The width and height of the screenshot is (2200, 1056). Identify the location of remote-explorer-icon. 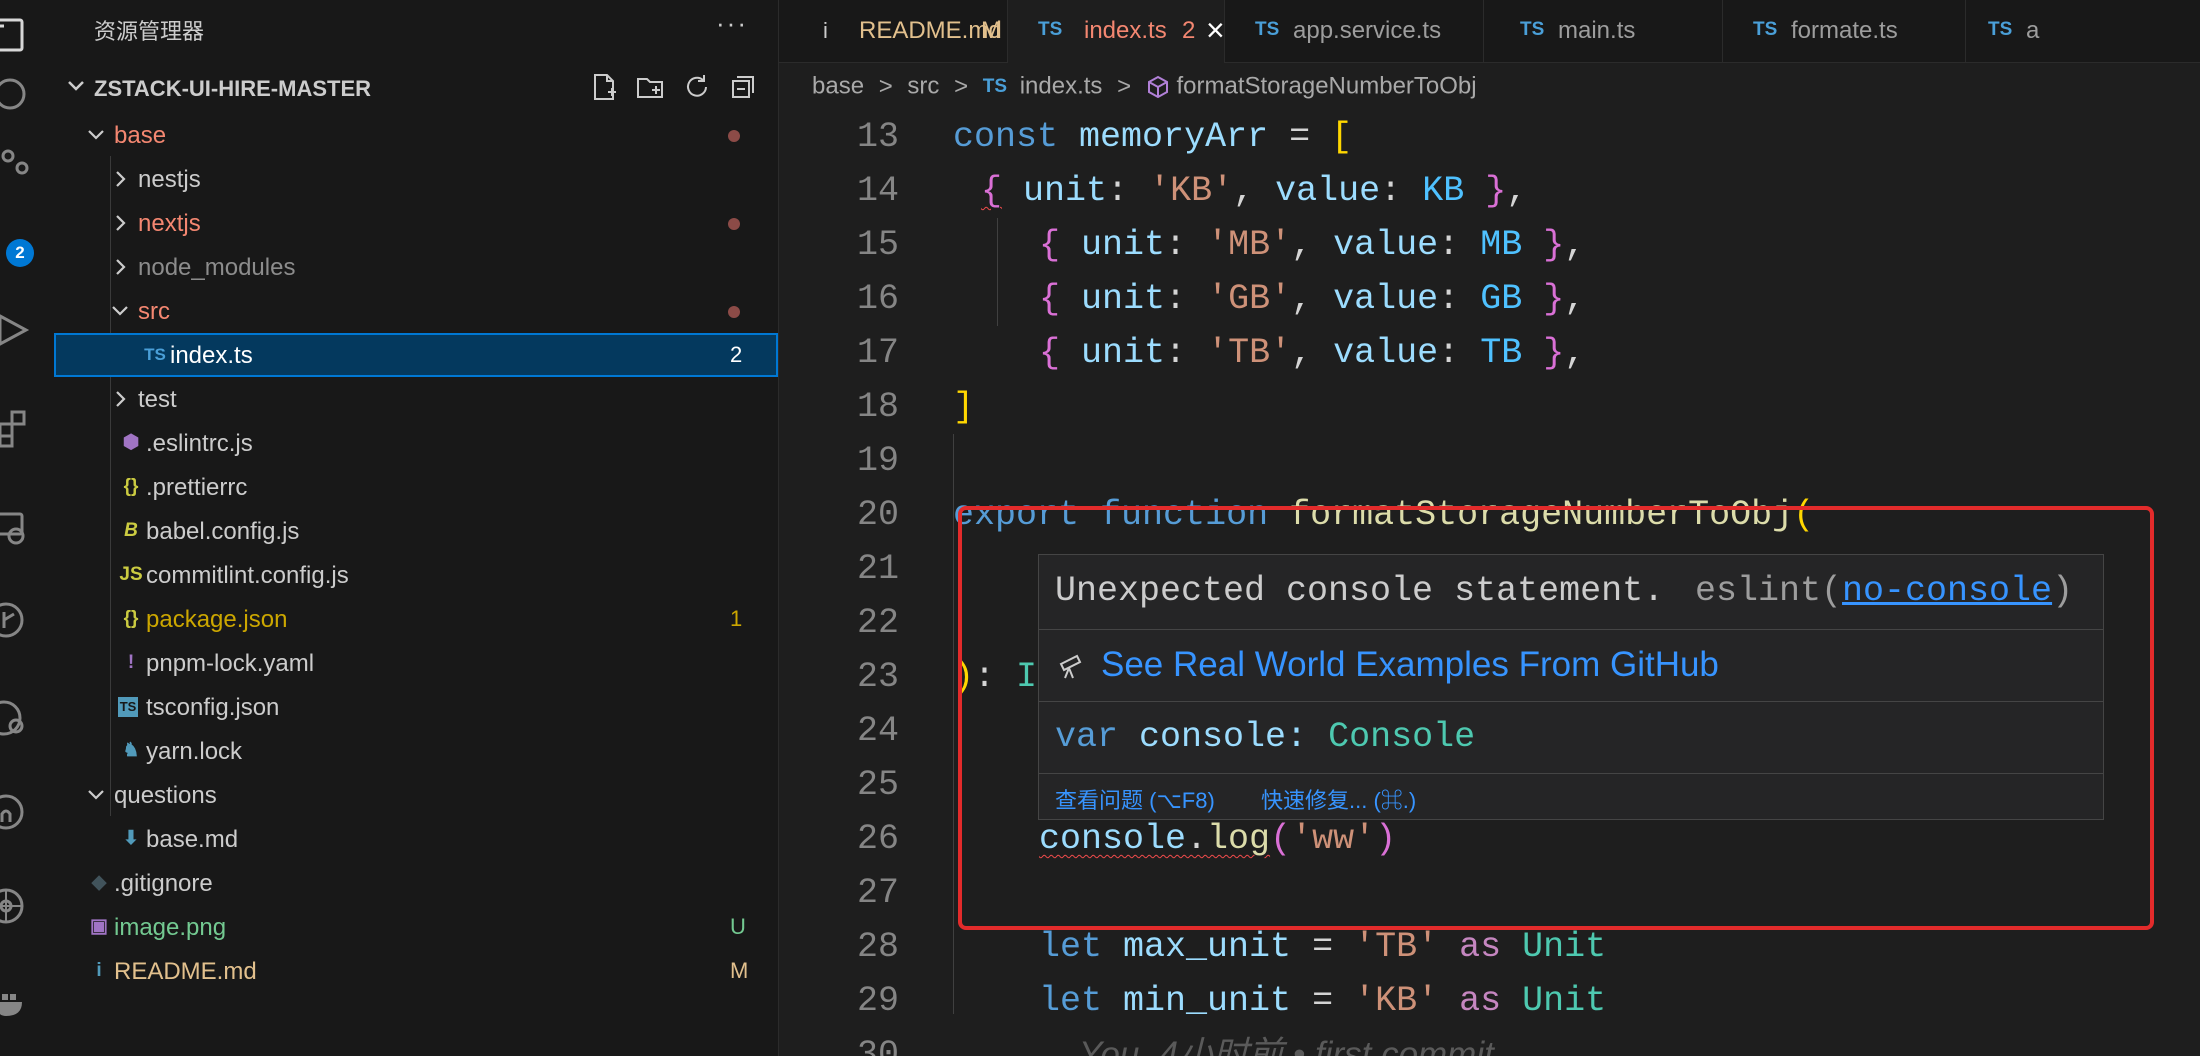
(18, 528).